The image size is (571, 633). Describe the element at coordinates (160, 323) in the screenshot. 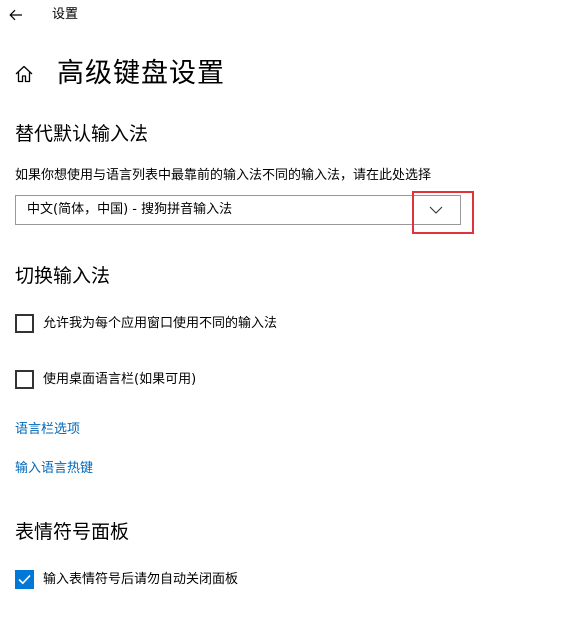

I see `per-app-input-label: 允许我为每个应用窗口使用不同的输入法` at that location.